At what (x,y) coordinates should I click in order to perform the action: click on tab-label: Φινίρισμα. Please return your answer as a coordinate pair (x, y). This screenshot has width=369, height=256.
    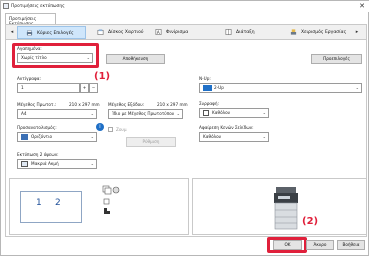
    Looking at the image, I should click on (177, 32).